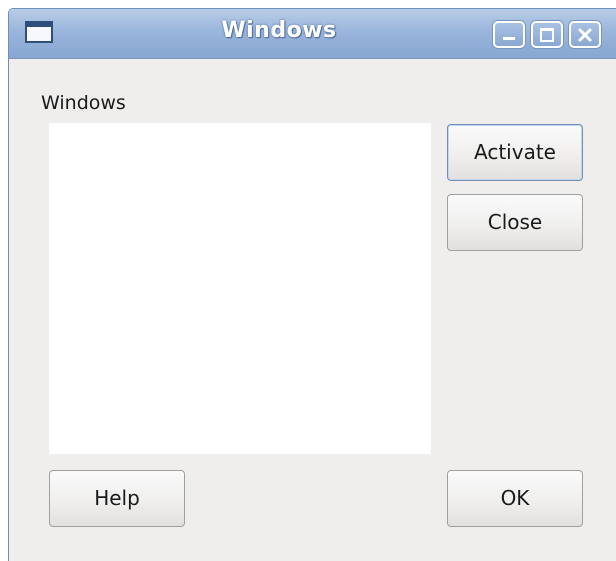 Image resolution: width=616 pixels, height=561 pixels. Describe the element at coordinates (83, 103) in the screenshot. I see `windows-list-label: Windows` at that location.